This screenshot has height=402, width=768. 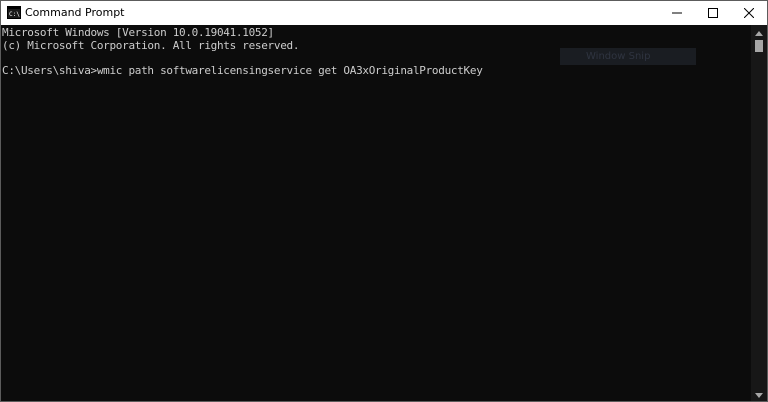 I want to click on maximize-button, so click(x=713, y=13).